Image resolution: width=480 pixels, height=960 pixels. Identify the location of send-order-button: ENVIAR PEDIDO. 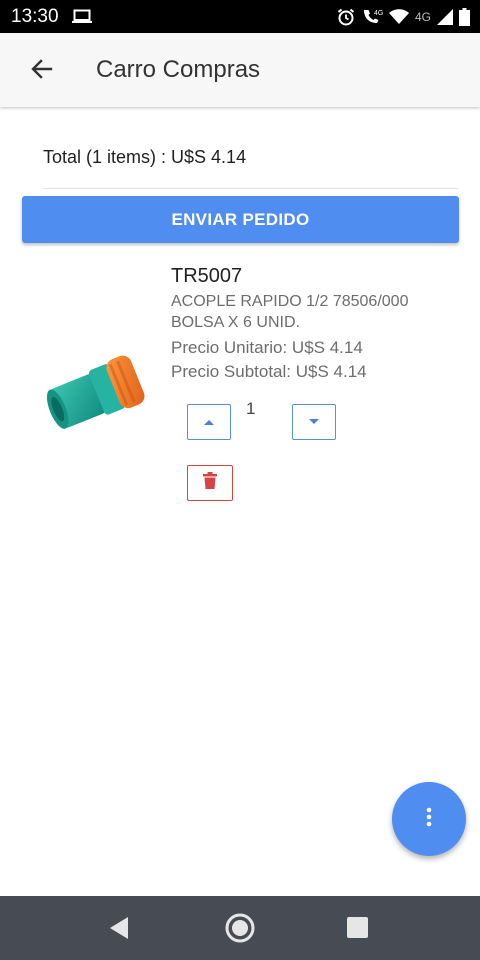
(240, 219).